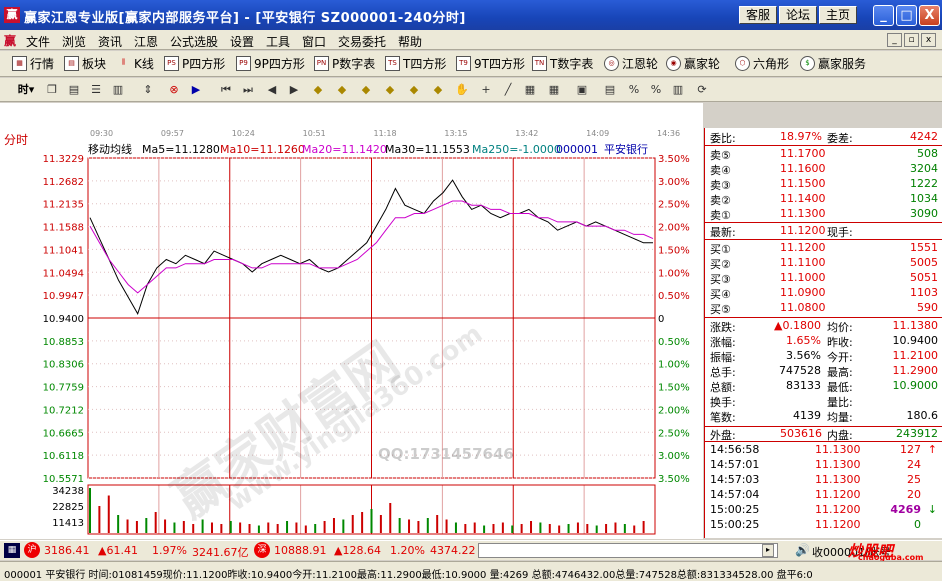 The image size is (942, 581). I want to click on list-icon: ☰, so click(96, 90).